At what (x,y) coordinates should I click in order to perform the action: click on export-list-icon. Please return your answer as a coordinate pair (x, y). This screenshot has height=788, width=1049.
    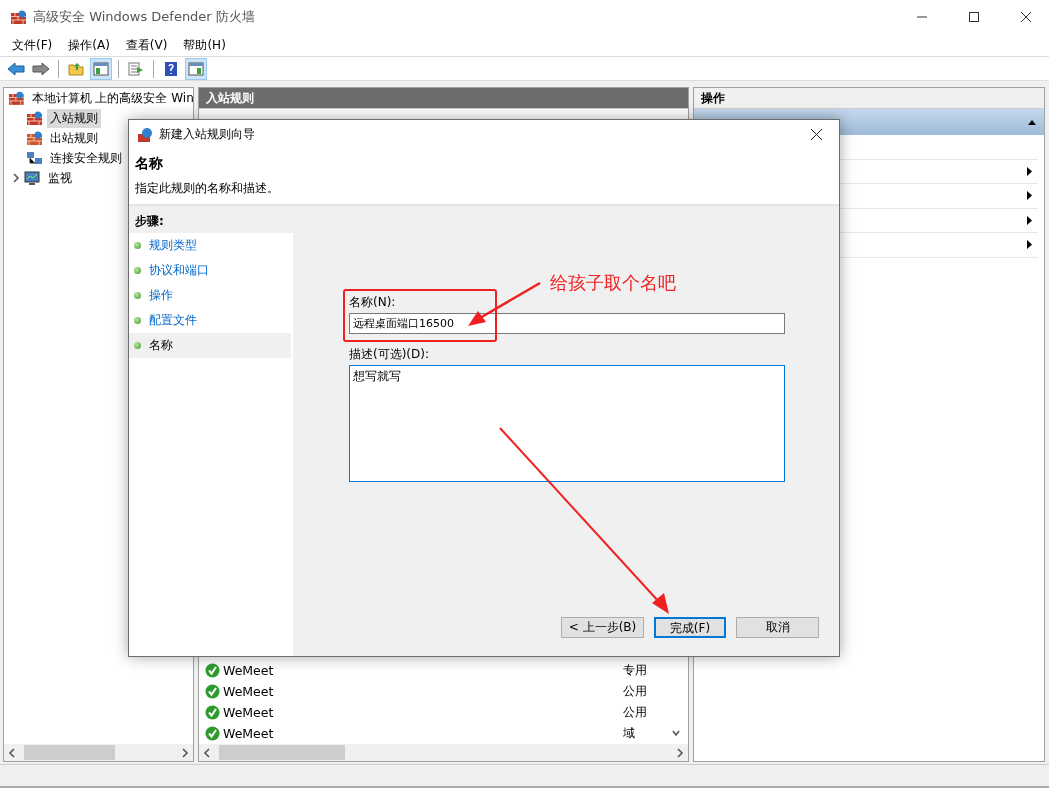
    Looking at the image, I should click on (136, 68).